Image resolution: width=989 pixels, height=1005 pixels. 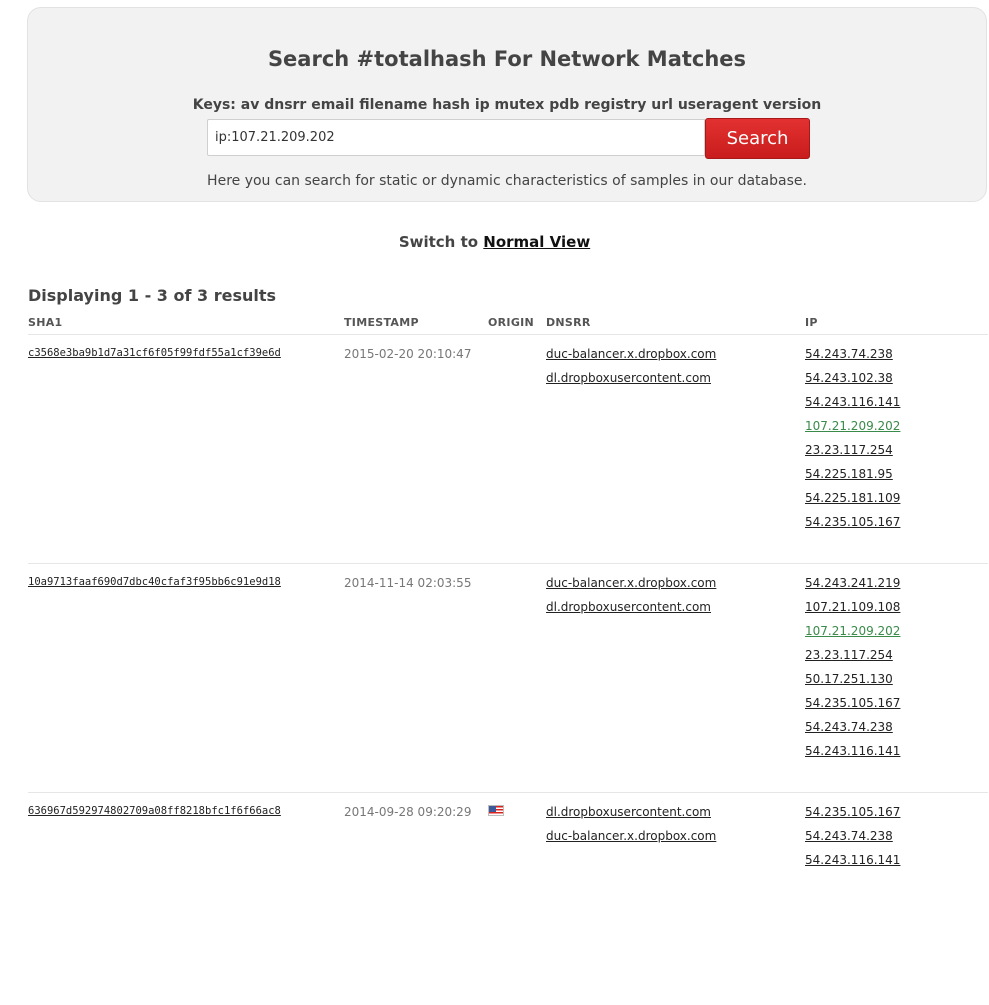 What do you see at coordinates (849, 679) in the screenshot?
I see `ip-link: 50.17.251.130` at bounding box center [849, 679].